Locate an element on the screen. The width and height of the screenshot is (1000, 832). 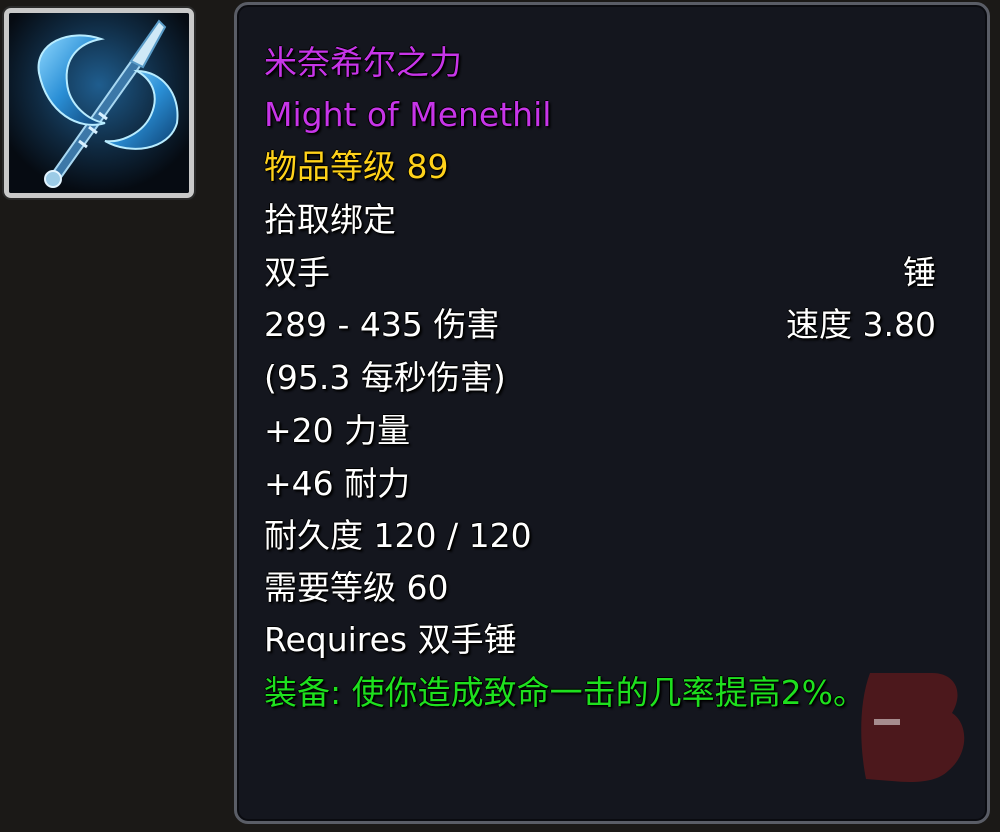
item-icon-frame is located at coordinates (99, 103).